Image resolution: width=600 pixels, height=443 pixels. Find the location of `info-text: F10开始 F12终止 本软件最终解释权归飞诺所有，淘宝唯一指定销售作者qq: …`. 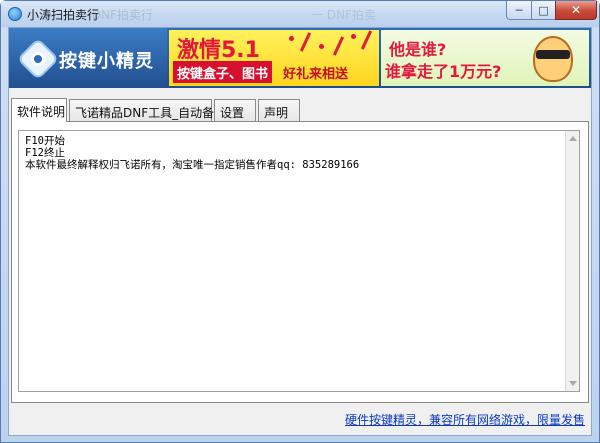

info-text: F10开始 F12终止 本软件最终解释权归飞诺所有，淘宝唯一指定销售作者qq: … is located at coordinates (290, 153).